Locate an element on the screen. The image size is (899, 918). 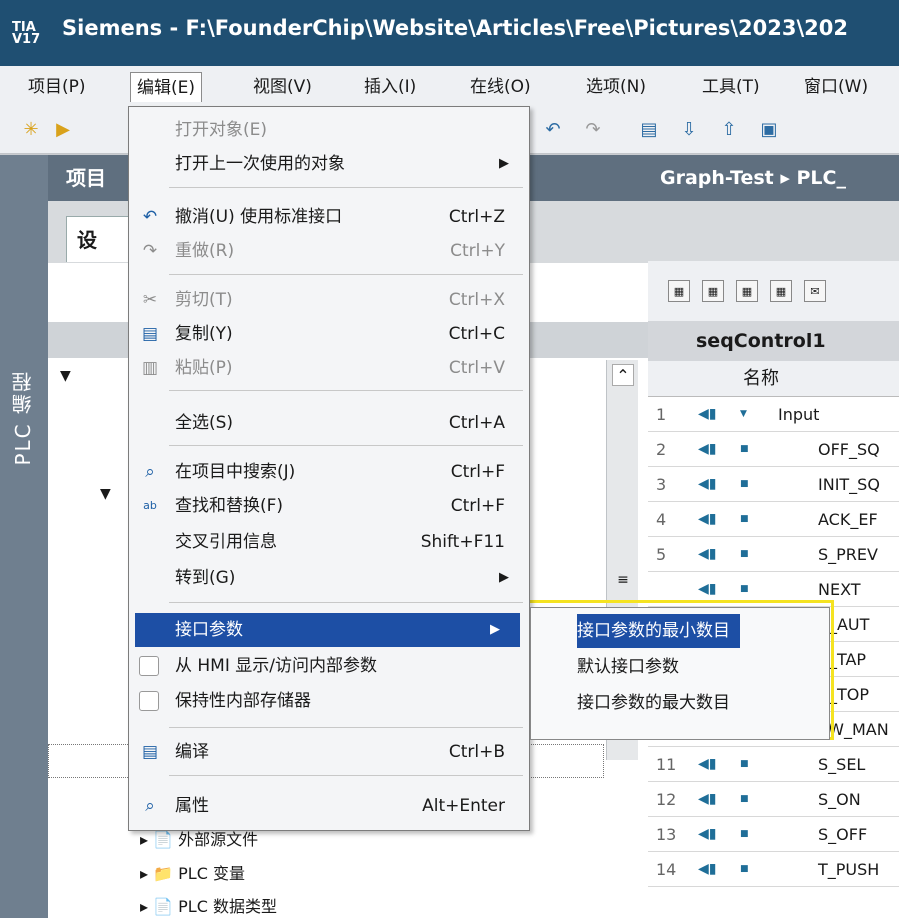
scroll-thumb-icon: ≡ is located at coordinates (623, 580).